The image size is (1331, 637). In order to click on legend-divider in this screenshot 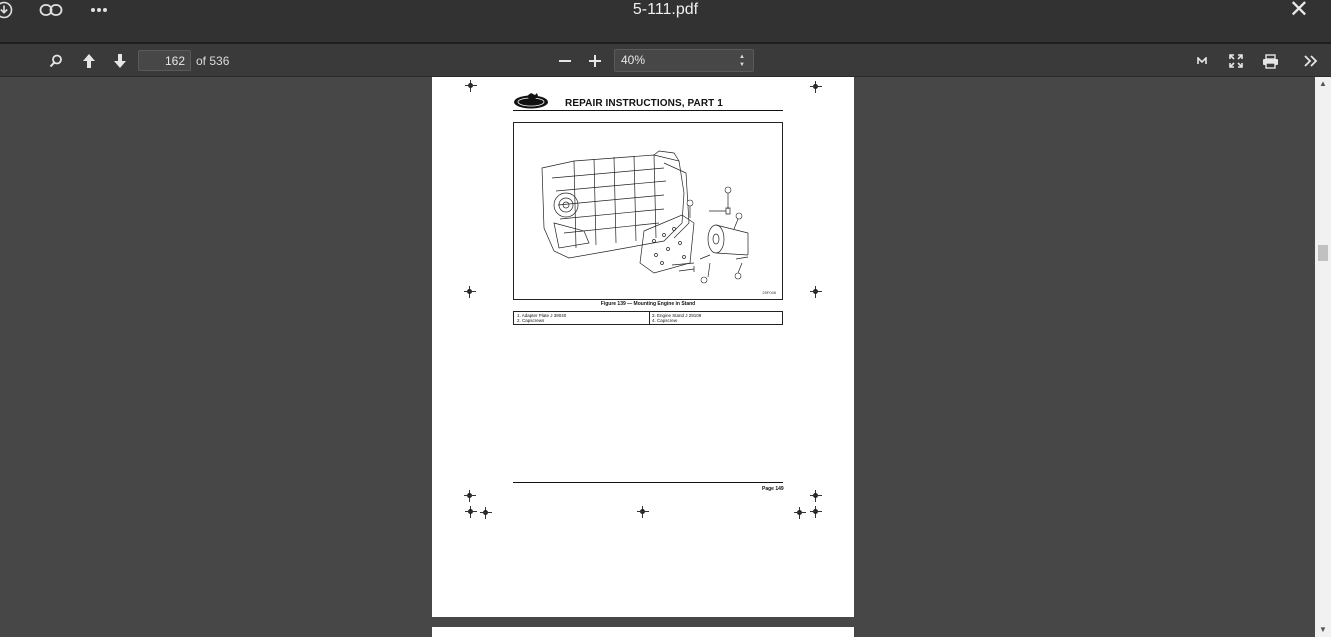, I will do `click(649, 318)`.